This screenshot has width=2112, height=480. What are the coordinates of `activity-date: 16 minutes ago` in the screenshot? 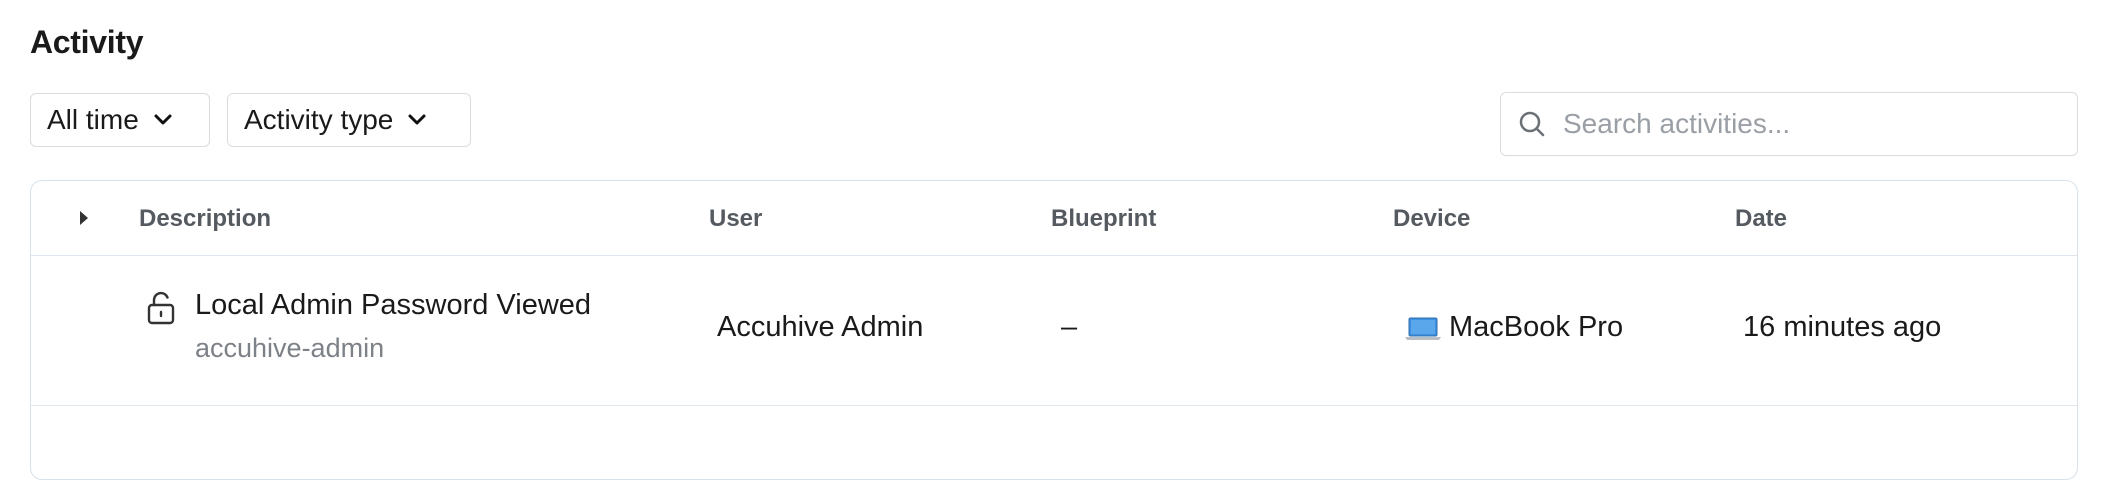 It's located at (1842, 327).